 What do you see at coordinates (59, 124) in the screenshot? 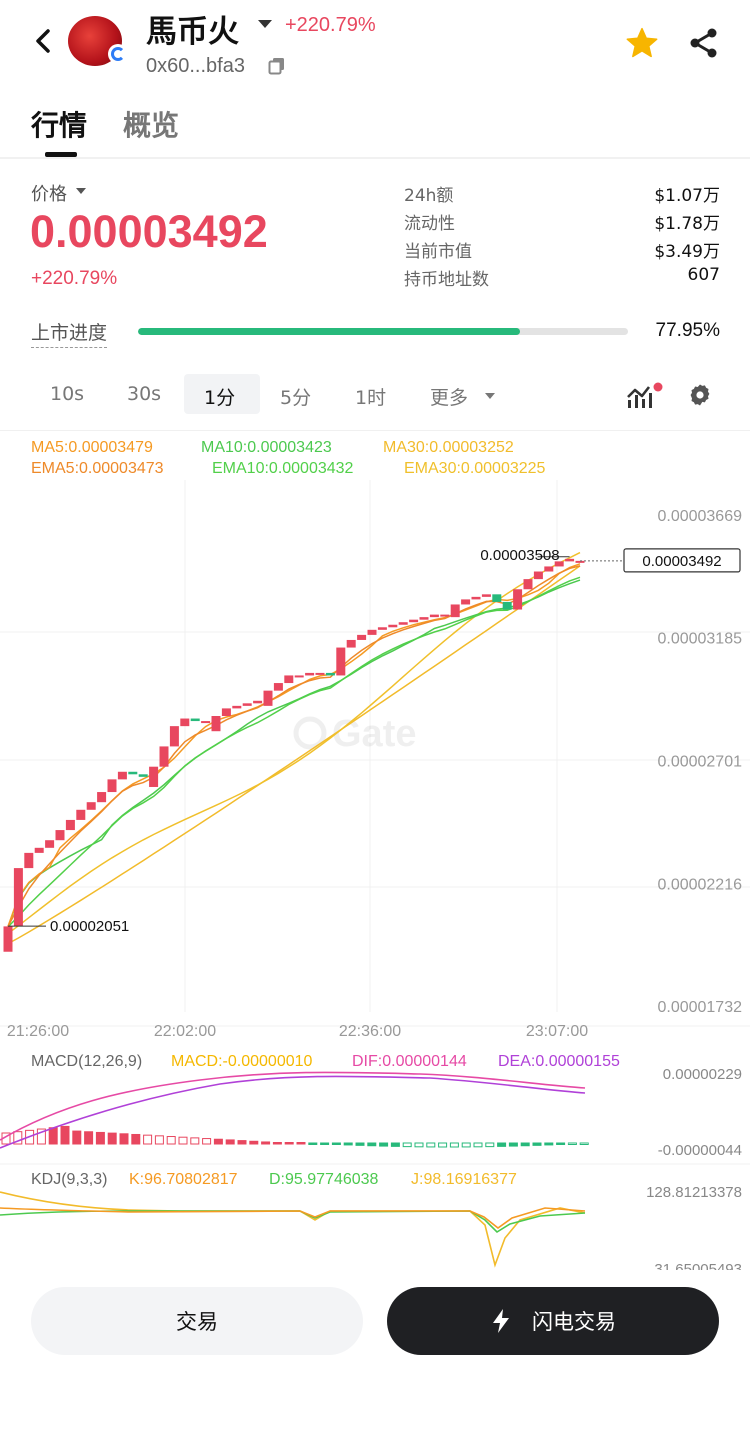
I see `tab-market: 行情` at bounding box center [59, 124].